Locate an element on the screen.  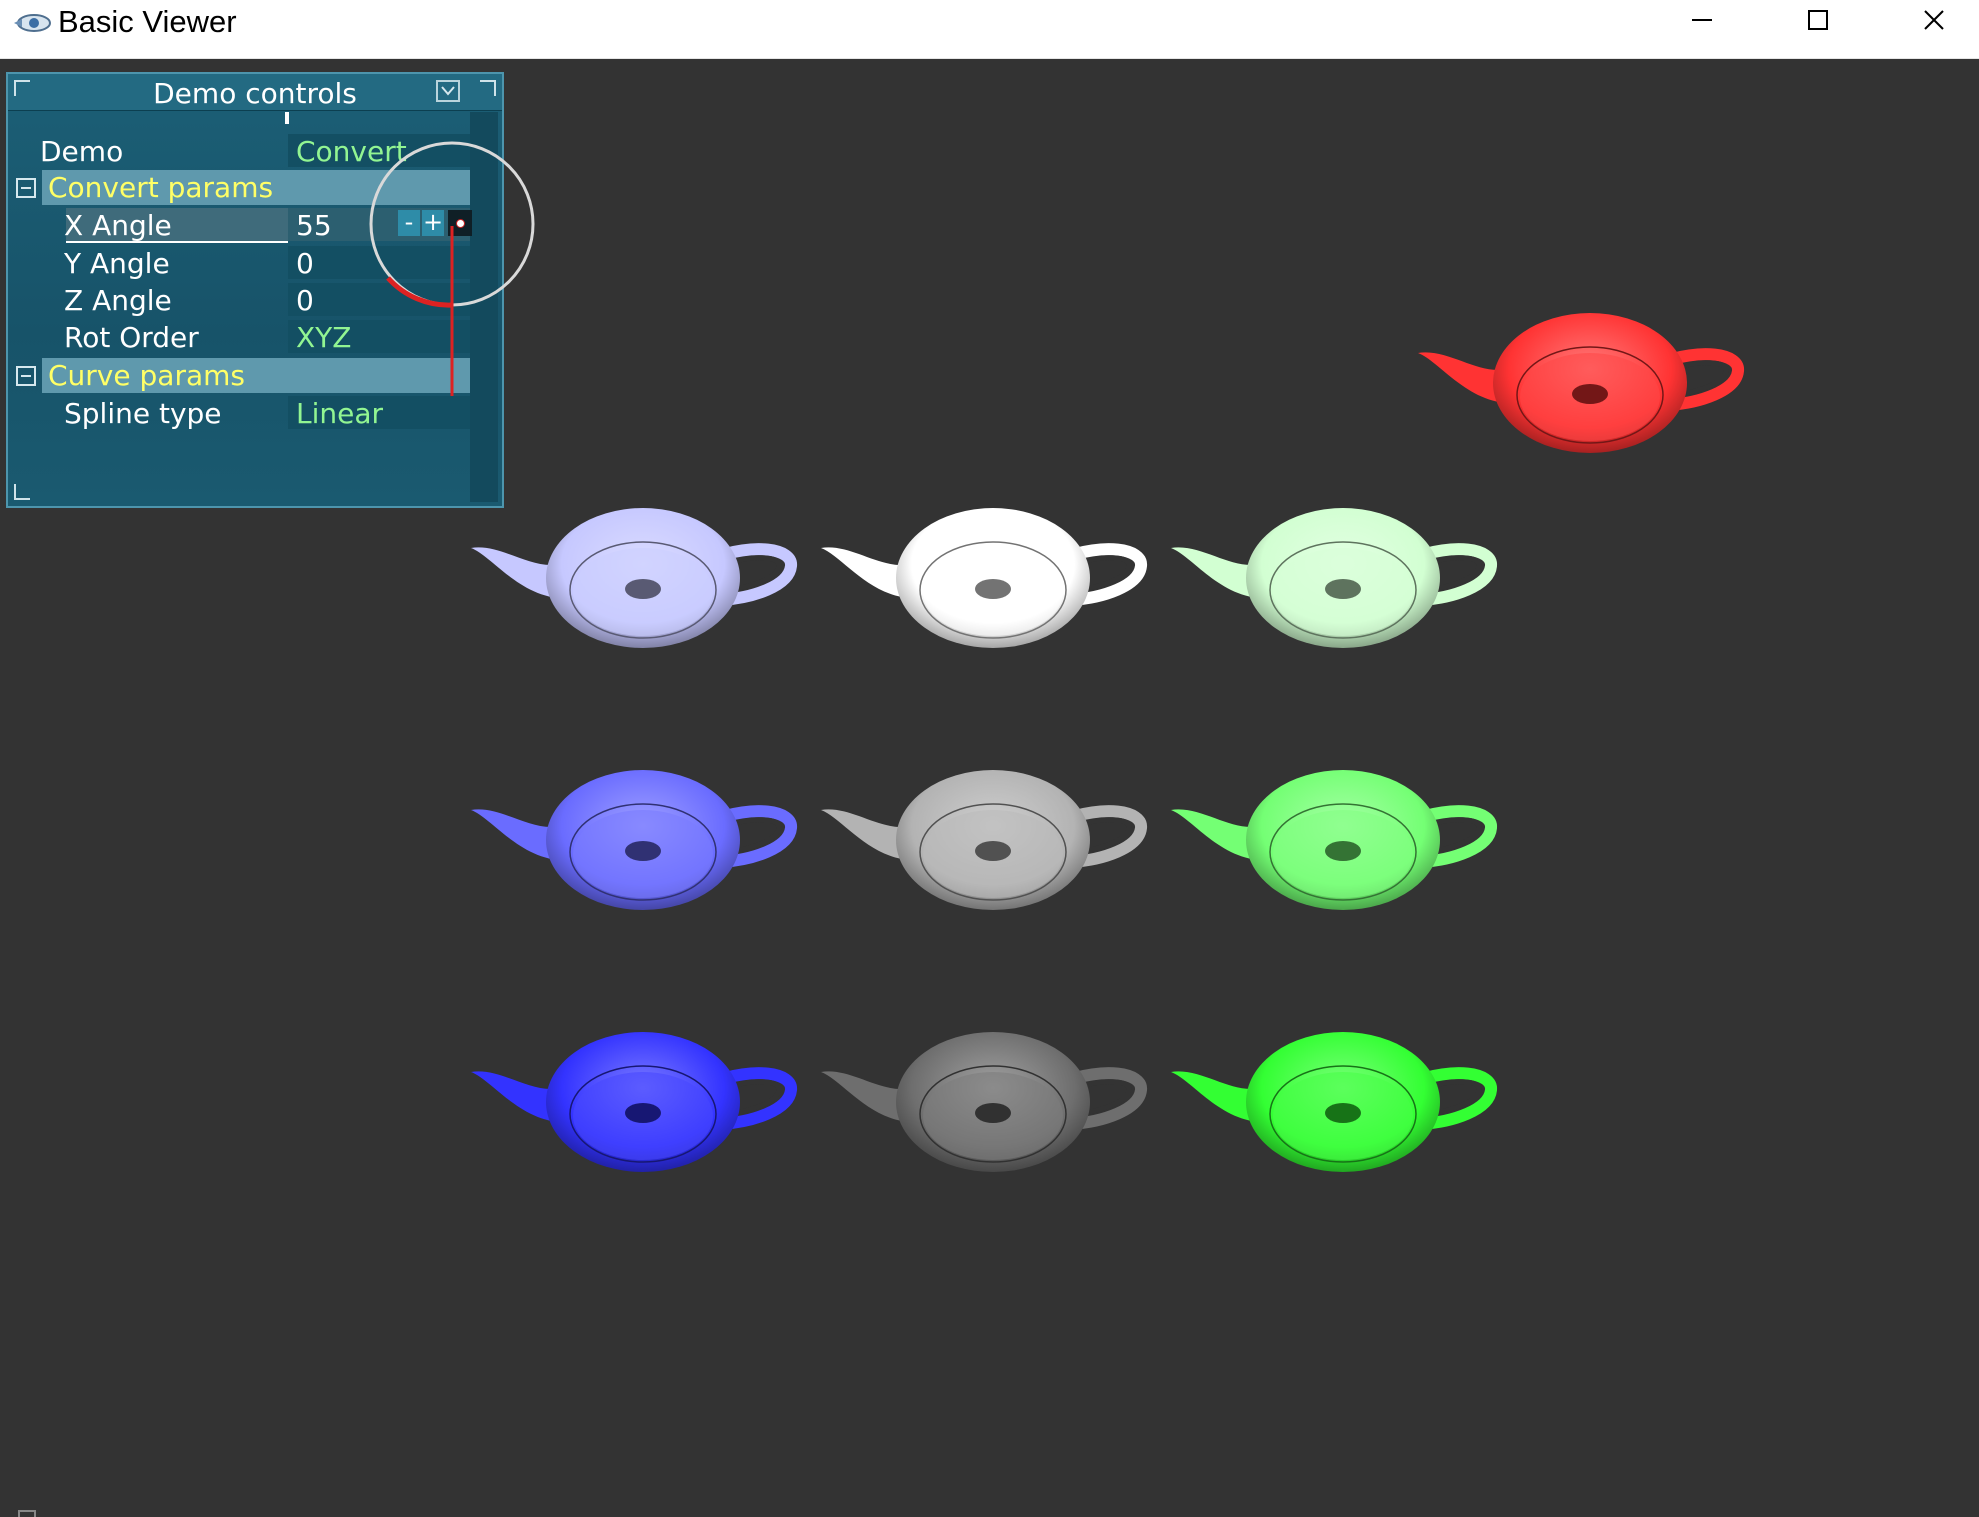
param-value-z-angle: 0 is located at coordinates (379, 300).